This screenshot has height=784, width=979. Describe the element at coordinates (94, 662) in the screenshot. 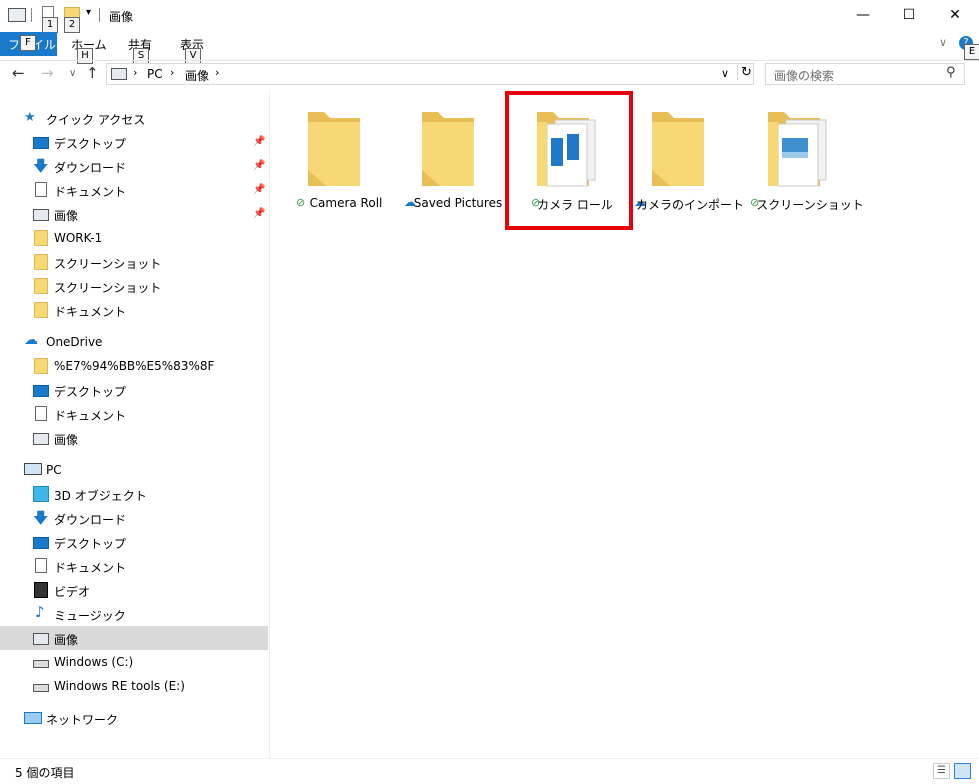

I see `tree-label: Windows (C:)` at that location.